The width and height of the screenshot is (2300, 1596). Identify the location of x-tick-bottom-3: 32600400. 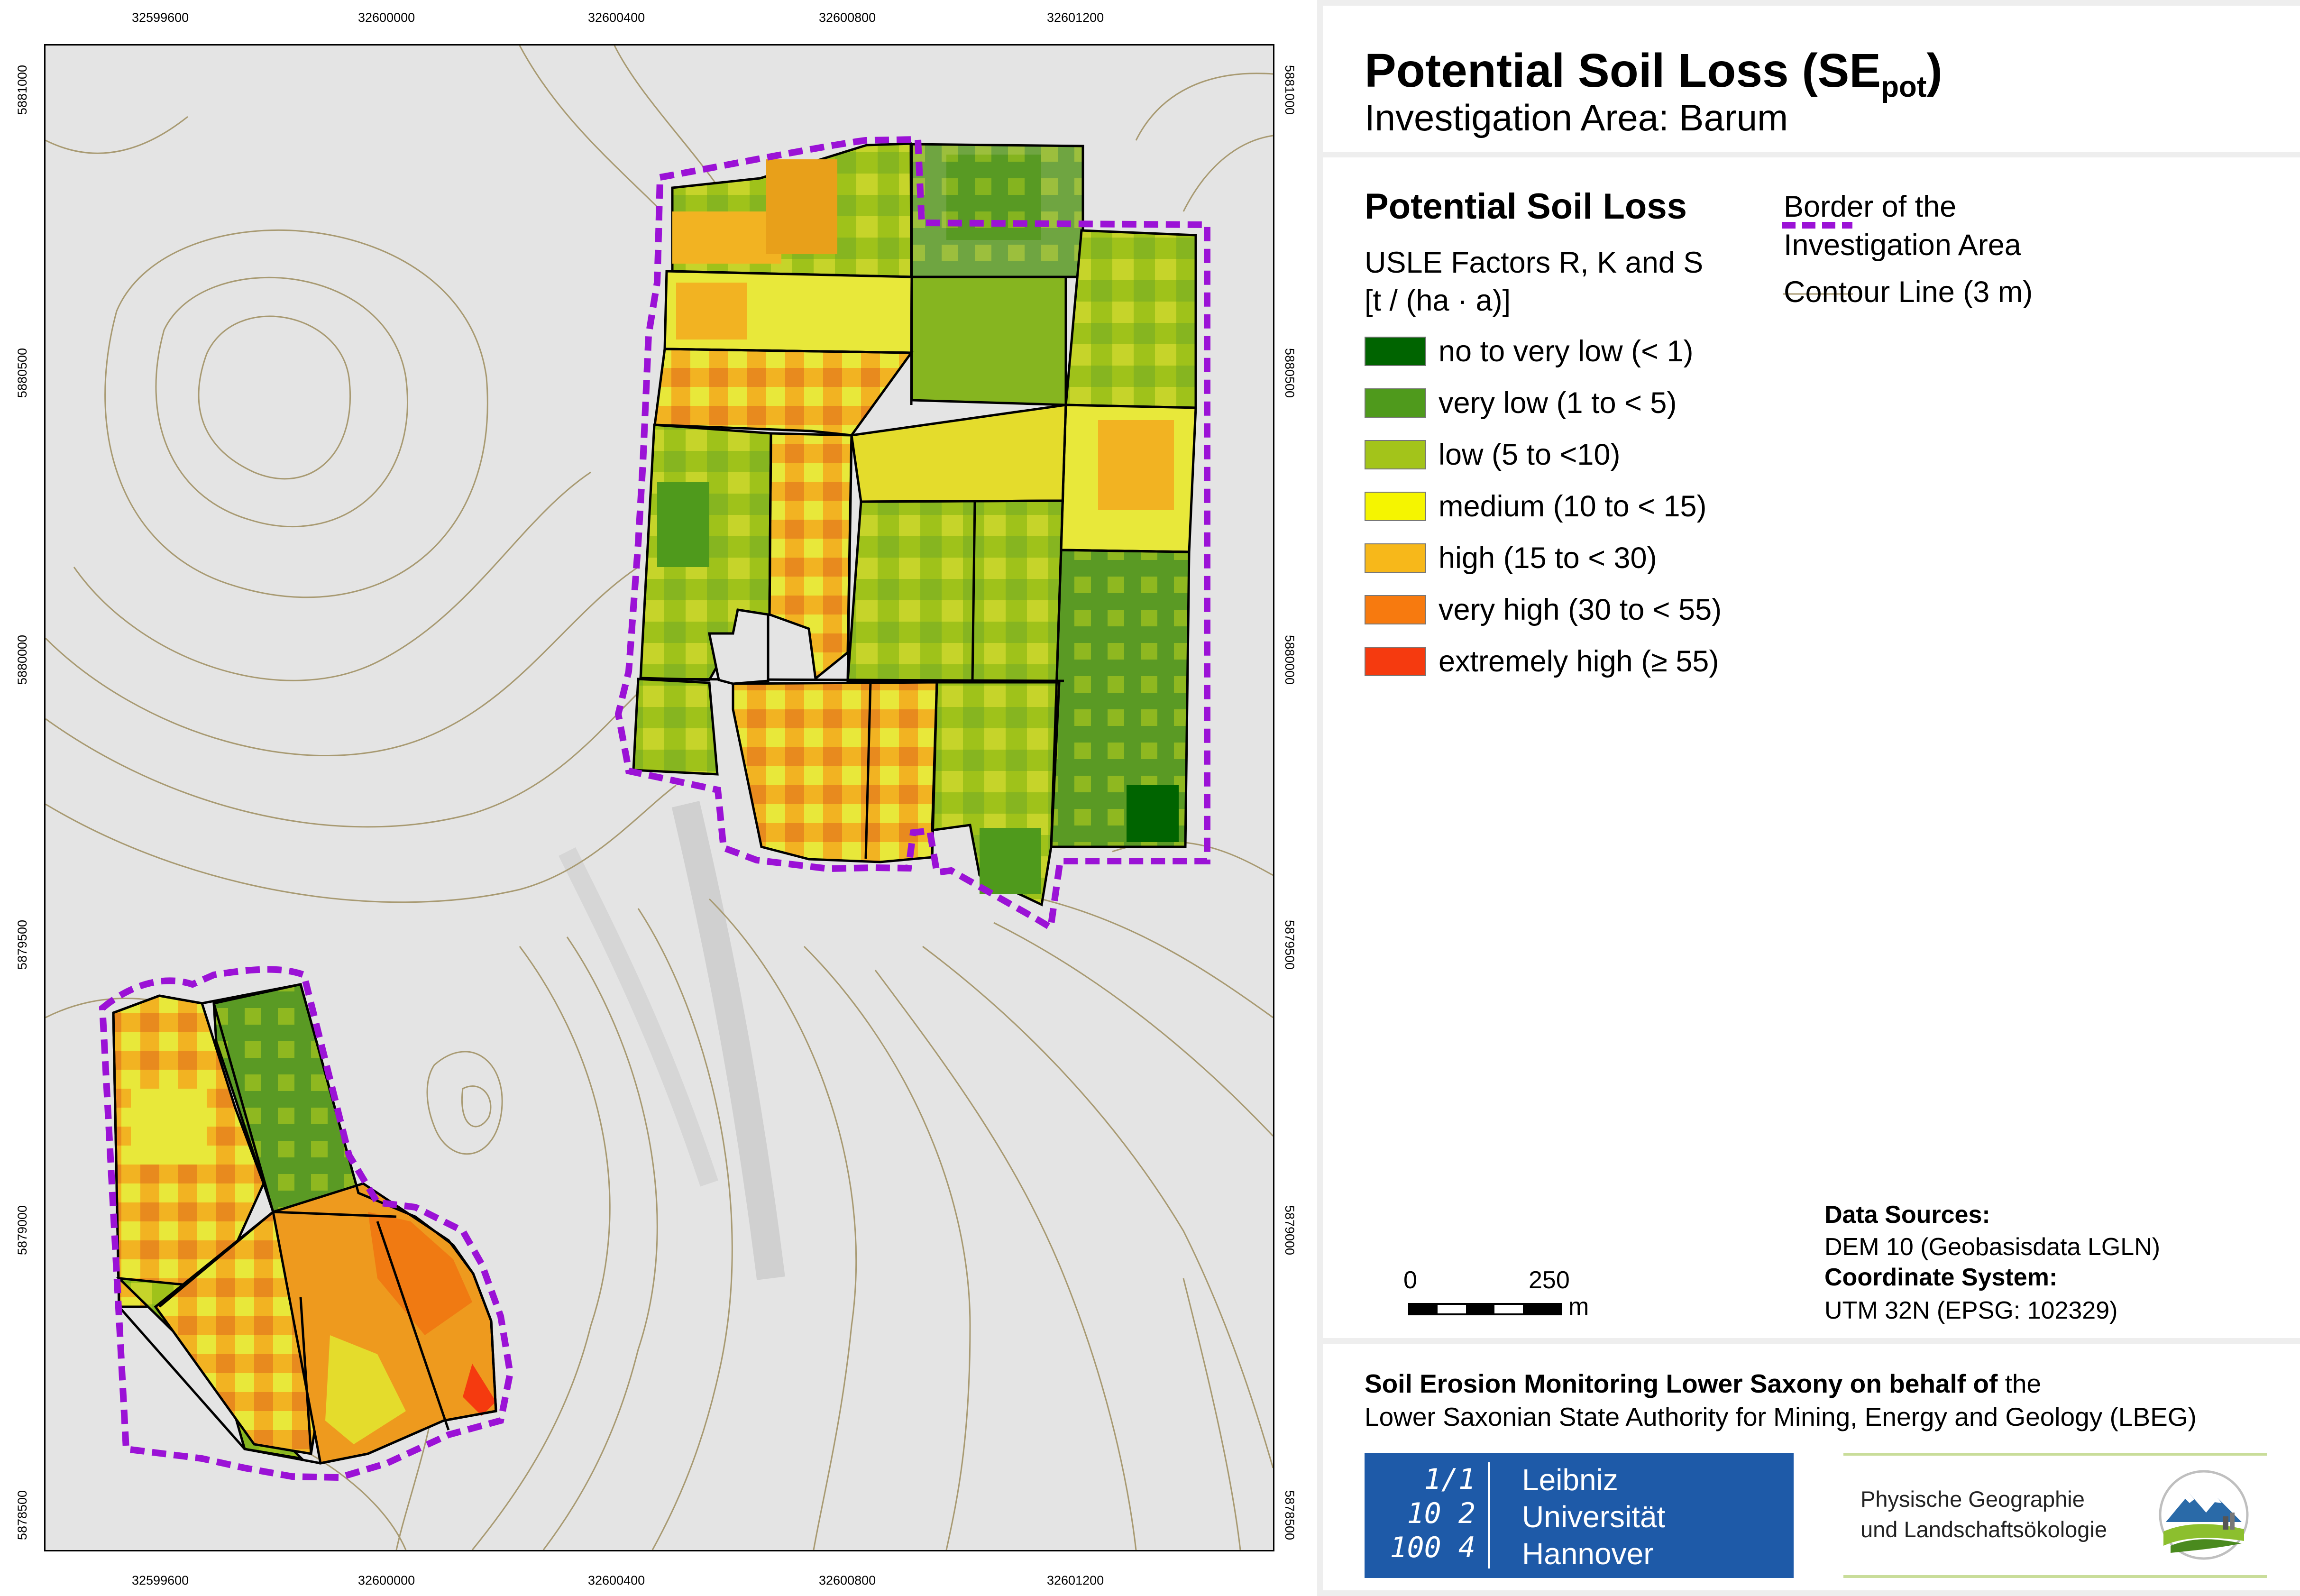
(616, 1580).